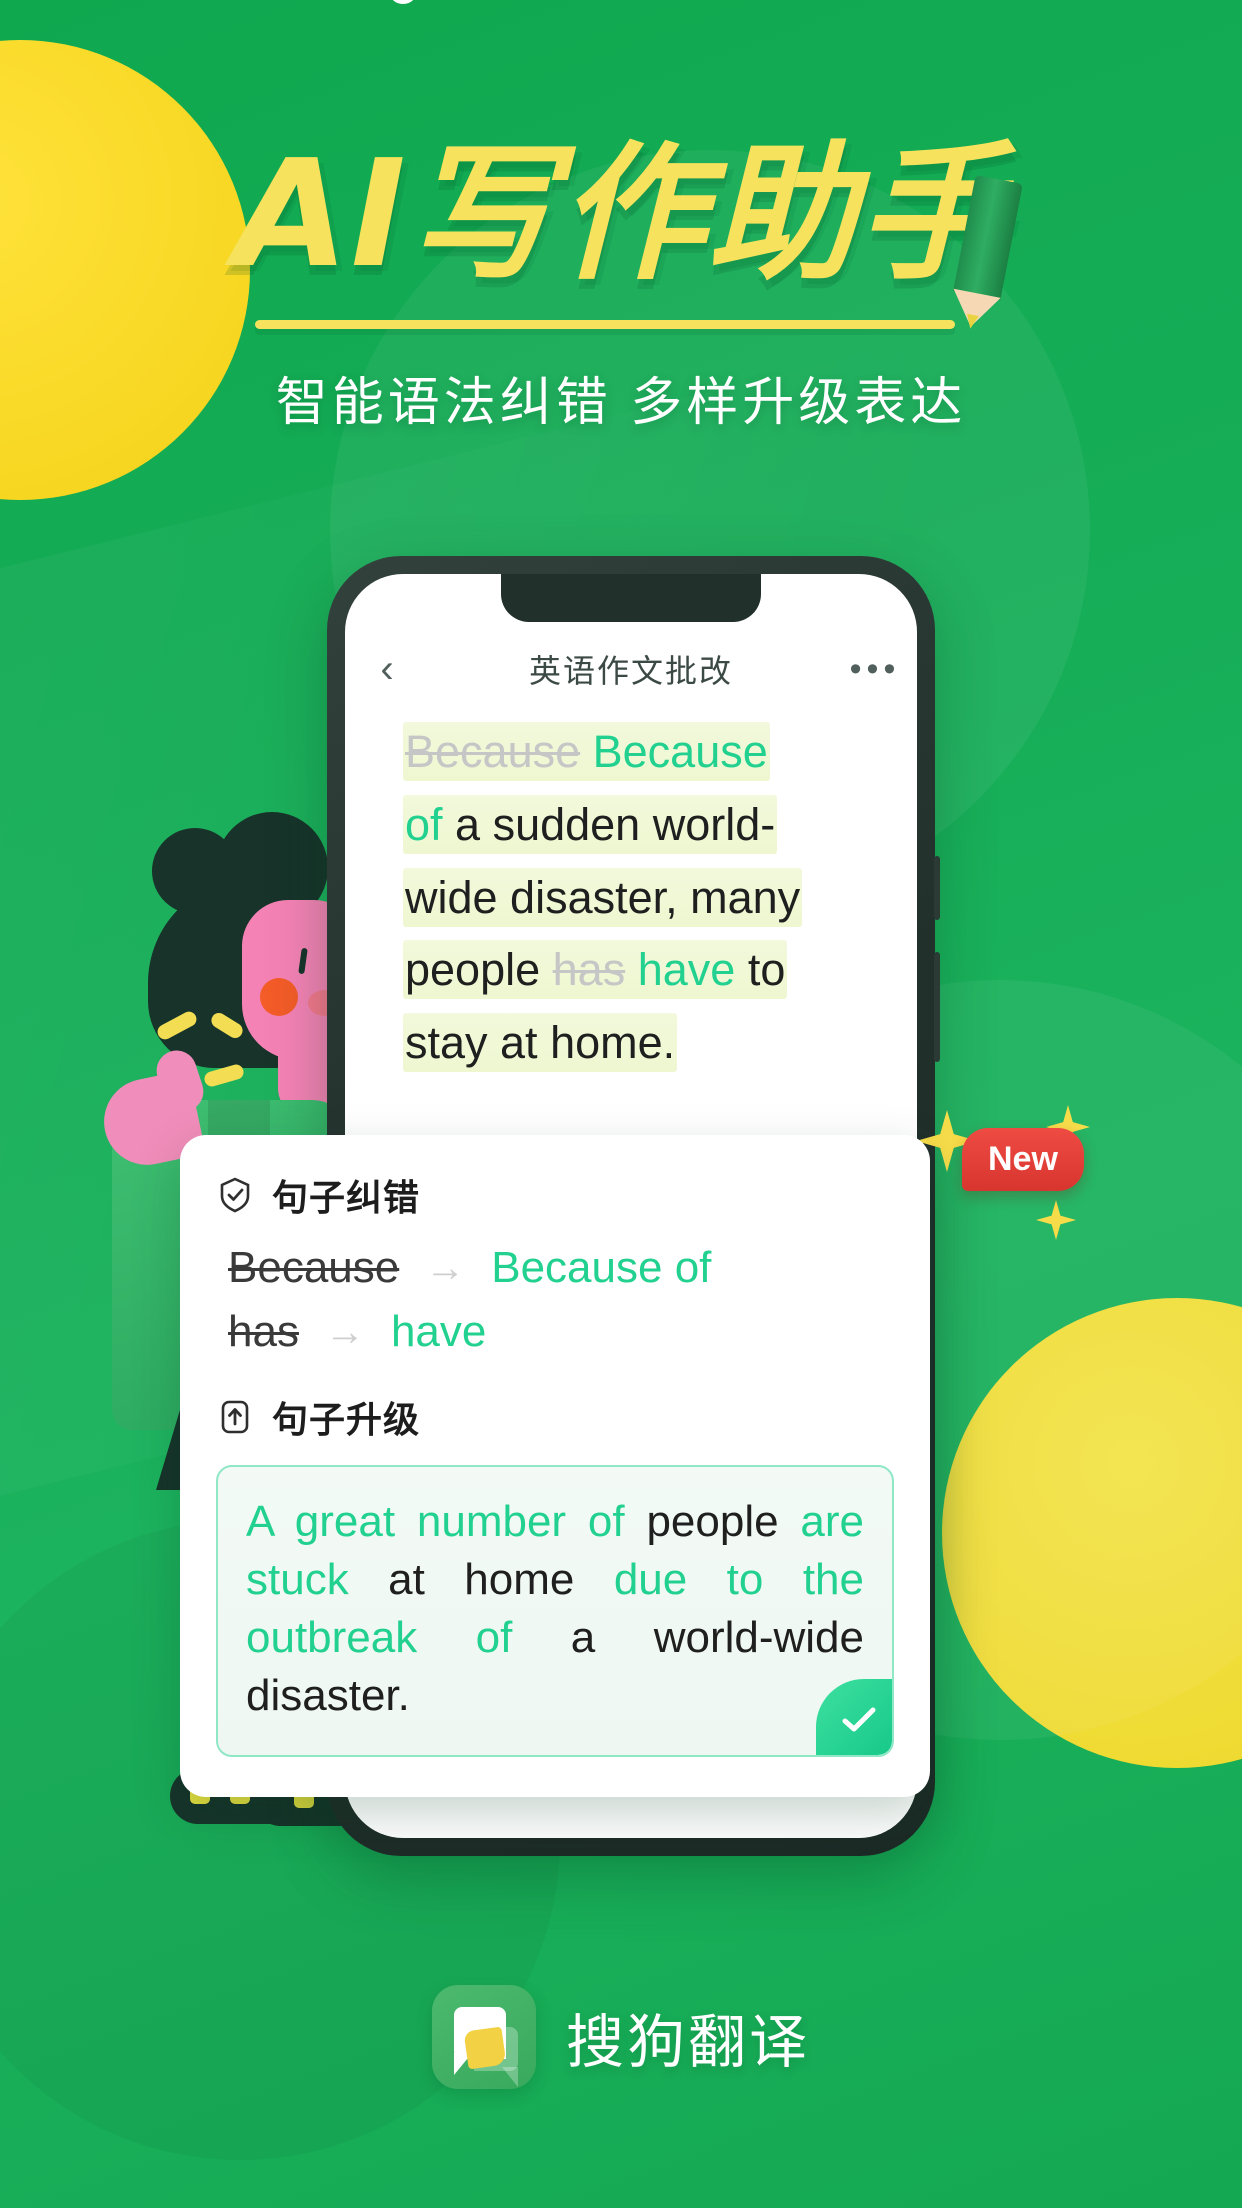 The height and width of the screenshot is (2208, 1242). Describe the element at coordinates (680, 751) in the screenshot. I see `essay-fixed-word: Because` at that location.